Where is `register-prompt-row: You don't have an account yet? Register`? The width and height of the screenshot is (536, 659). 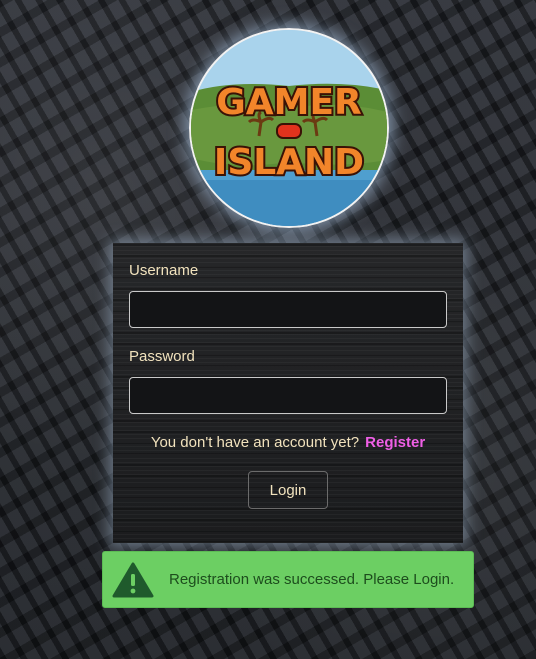
register-prompt-row: You don't have an account yet? Register is located at coordinates (288, 442).